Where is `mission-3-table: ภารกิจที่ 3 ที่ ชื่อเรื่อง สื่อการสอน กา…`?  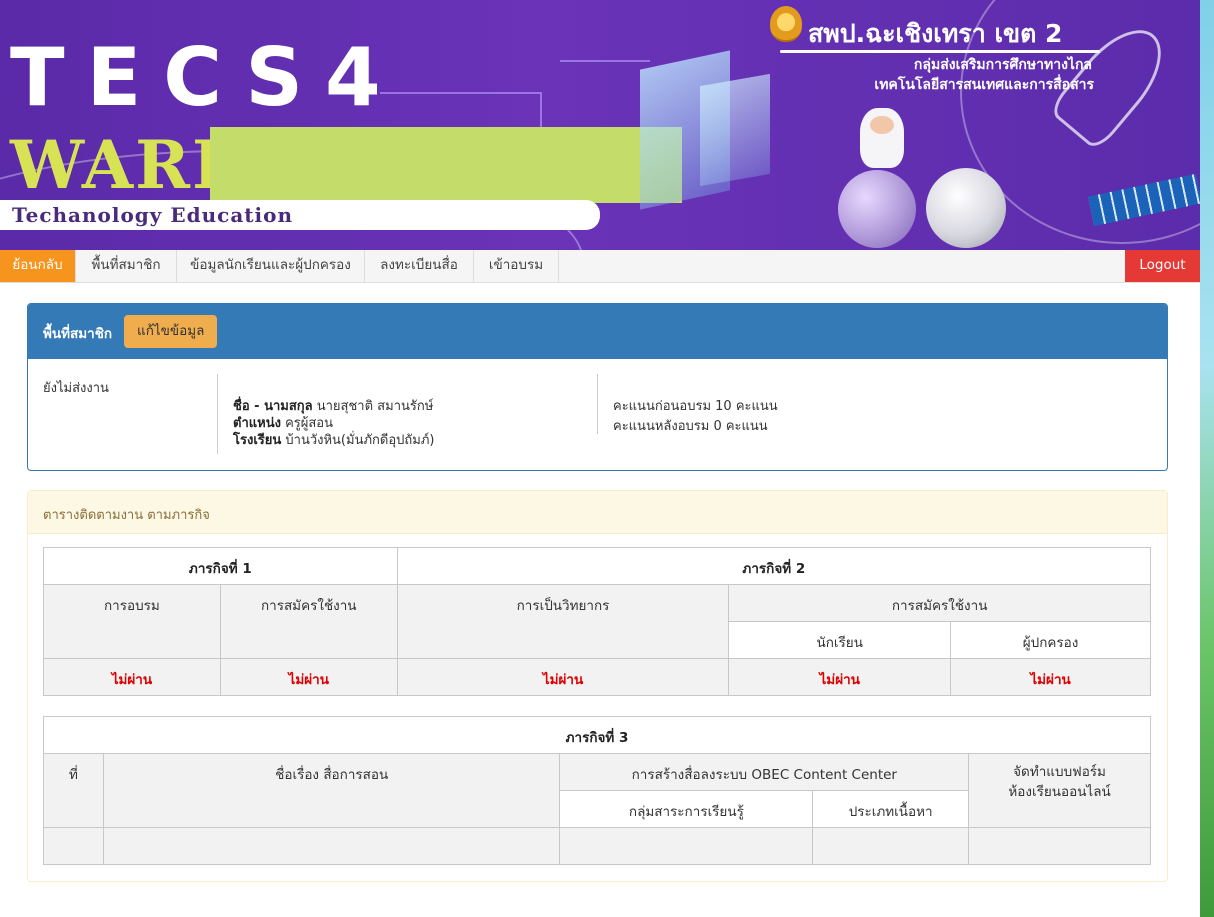
mission-3-table: ภารกิจที่ 3 ที่ ชื่อเรื่อง สื่อการสอน กา… is located at coordinates (597, 790).